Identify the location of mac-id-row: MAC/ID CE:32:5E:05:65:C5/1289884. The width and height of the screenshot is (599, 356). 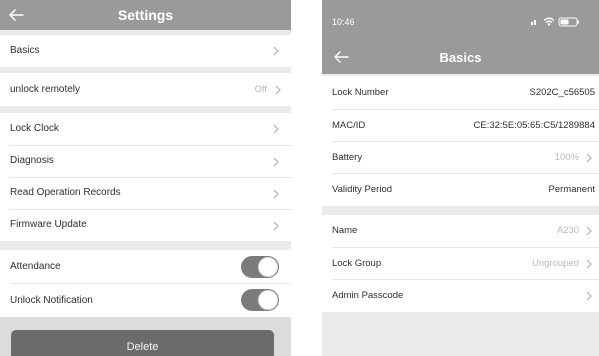
(460, 125).